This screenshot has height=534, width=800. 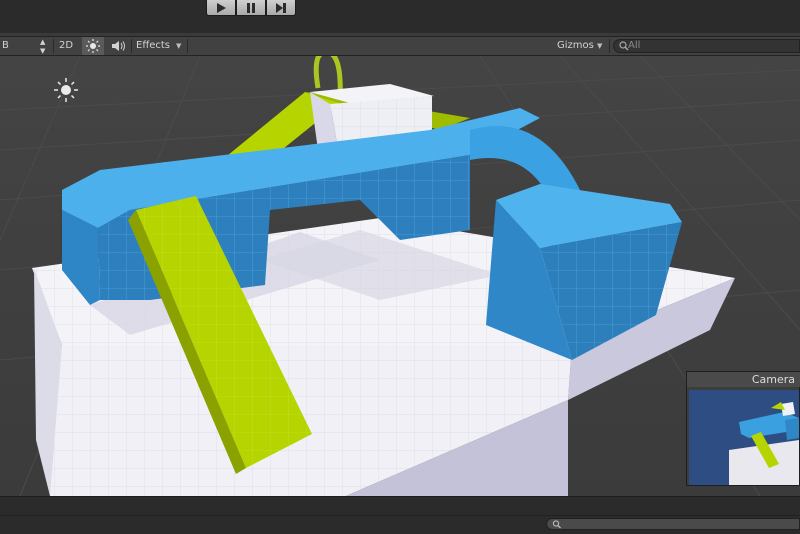 I want to click on shading-mode-dropdown: B ▲ ▼, so click(x=26, y=46).